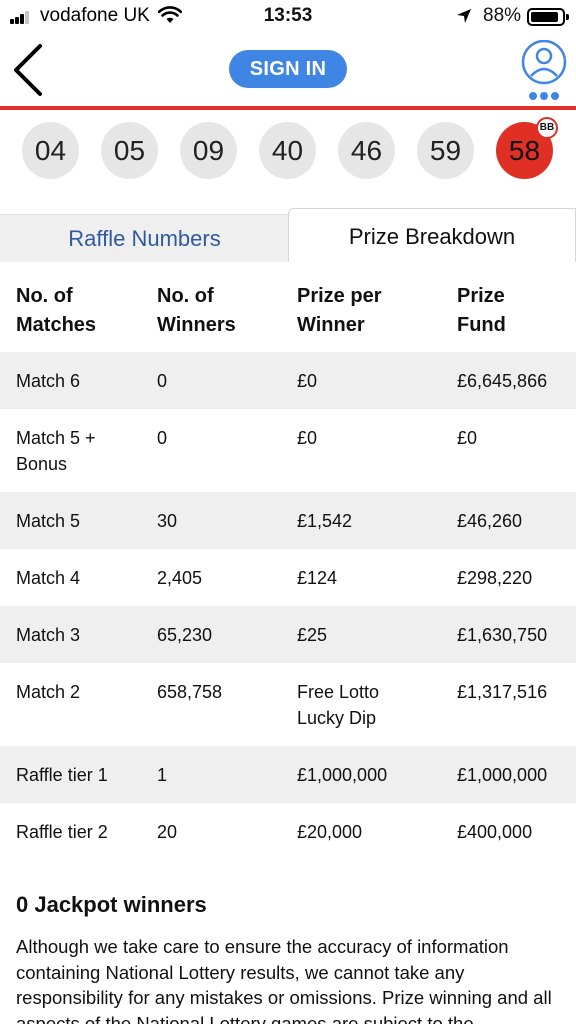 This screenshot has height=1024, width=576. I want to click on bonus-ball-badge: BB, so click(547, 128).